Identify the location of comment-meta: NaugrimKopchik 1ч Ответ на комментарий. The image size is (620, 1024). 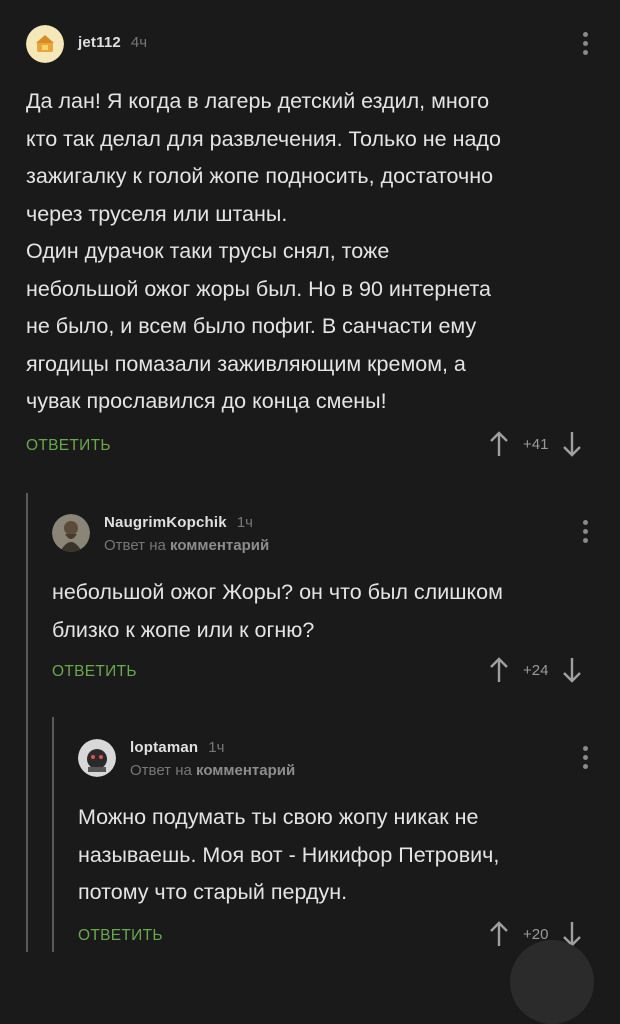
(186, 534).